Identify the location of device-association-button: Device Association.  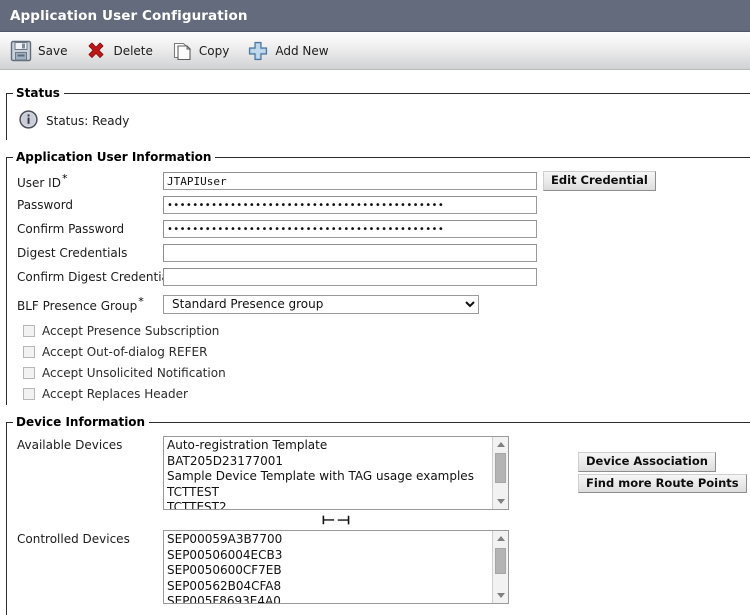
(647, 462).